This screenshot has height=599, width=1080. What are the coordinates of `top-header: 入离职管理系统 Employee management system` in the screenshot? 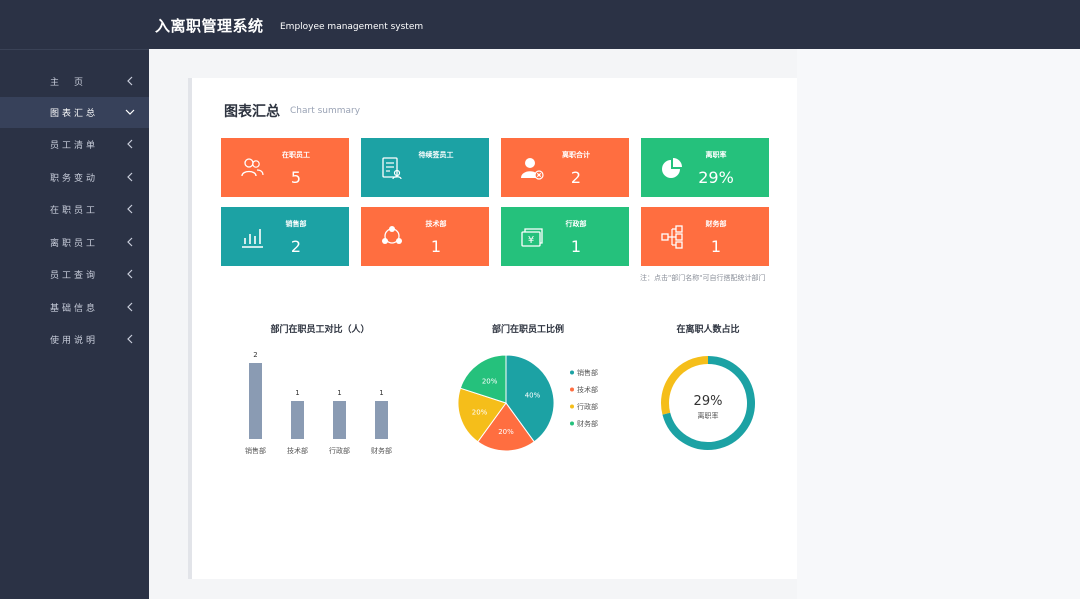 It's located at (540, 24).